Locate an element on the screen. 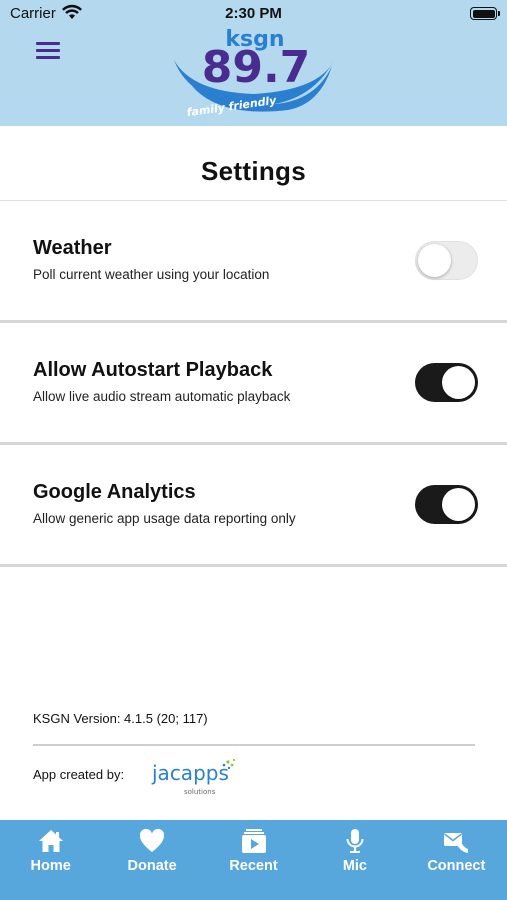 This screenshot has width=507, height=900. setting-title-autostart: Allow Autostart Playback is located at coordinates (153, 370).